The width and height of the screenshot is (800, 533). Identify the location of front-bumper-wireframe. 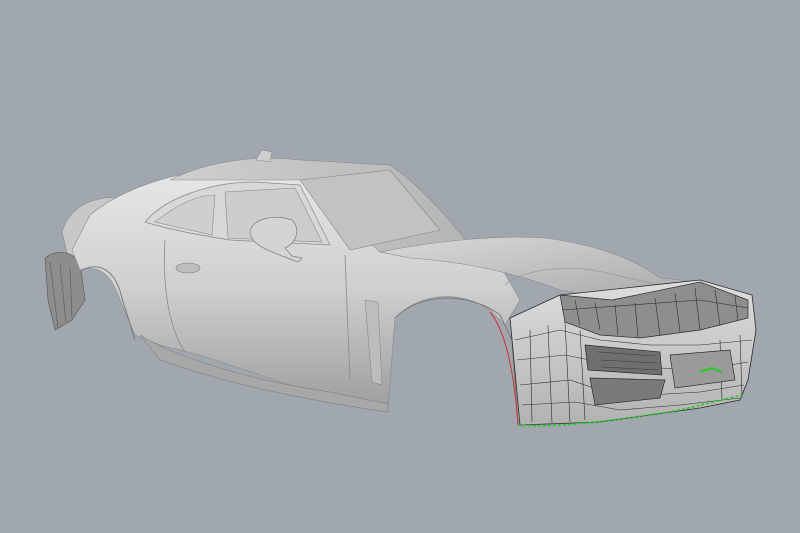
(633, 352).